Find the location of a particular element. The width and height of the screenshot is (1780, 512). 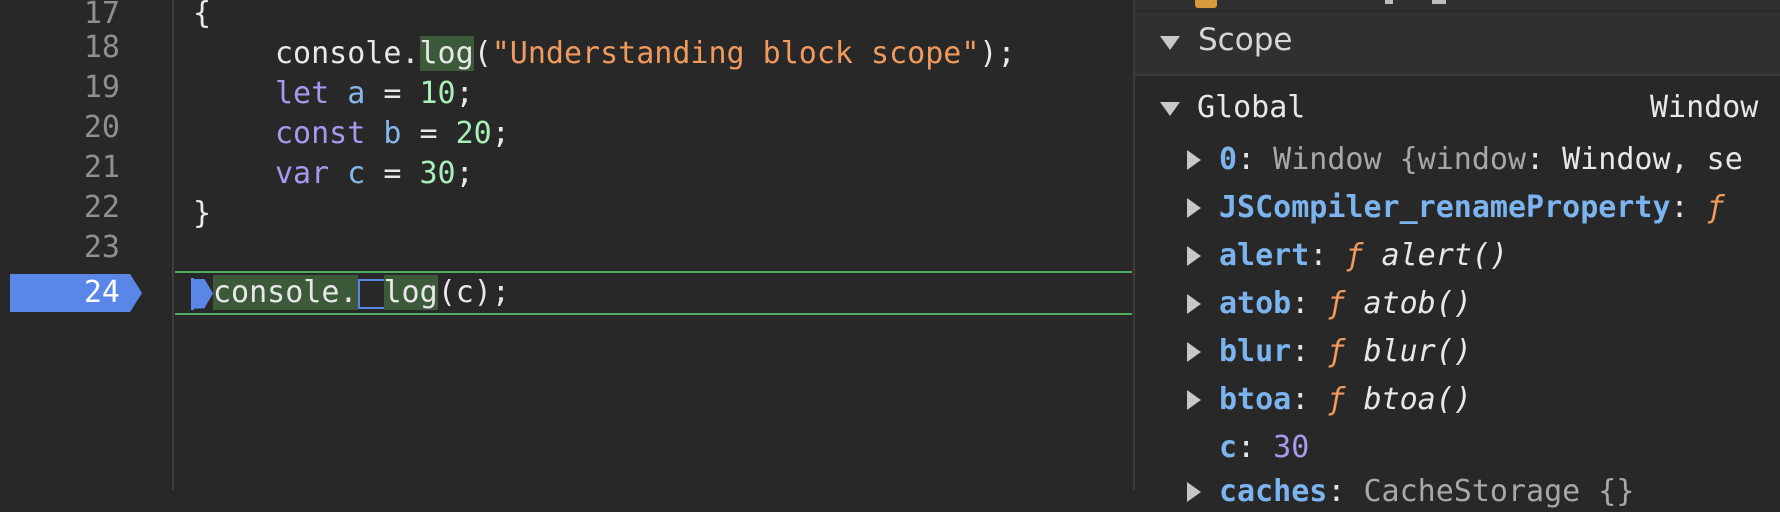

global-scope-row: Global Window is located at coordinates (1457, 108).